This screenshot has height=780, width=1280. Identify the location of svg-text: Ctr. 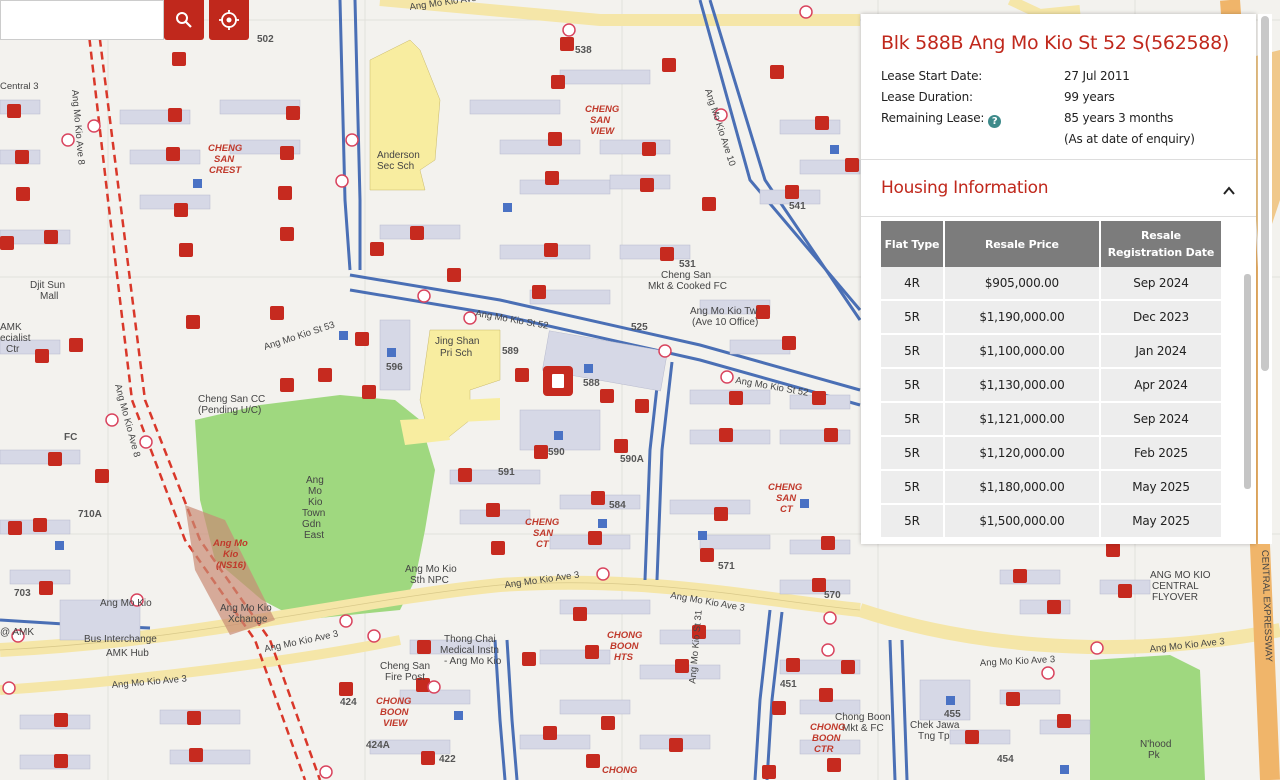
(13, 349).